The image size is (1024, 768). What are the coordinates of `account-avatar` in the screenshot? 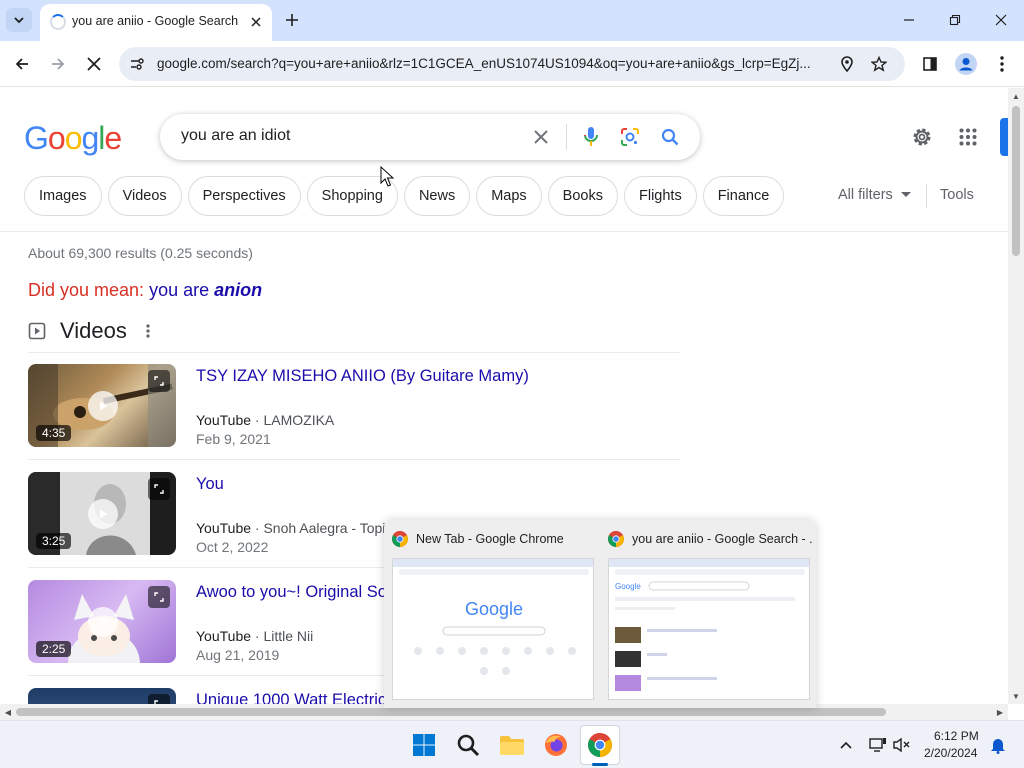 It's located at (1004, 137).